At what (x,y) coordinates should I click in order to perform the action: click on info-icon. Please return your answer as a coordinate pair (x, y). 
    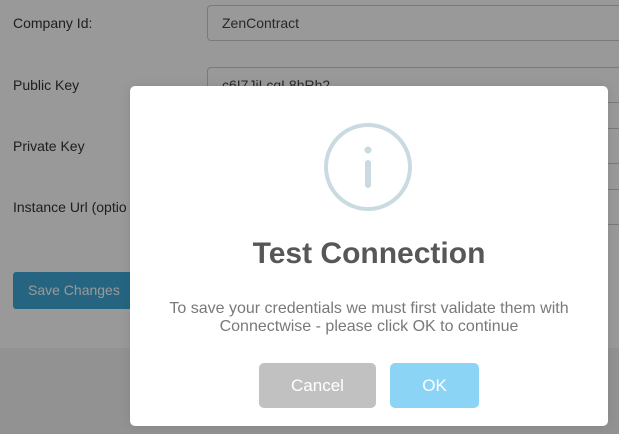
    Looking at the image, I should click on (368, 167).